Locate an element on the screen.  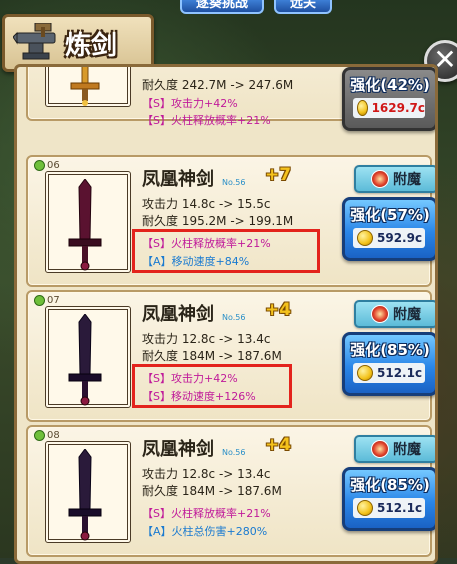
golden-sword-icon is located at coordinates (85, 86).